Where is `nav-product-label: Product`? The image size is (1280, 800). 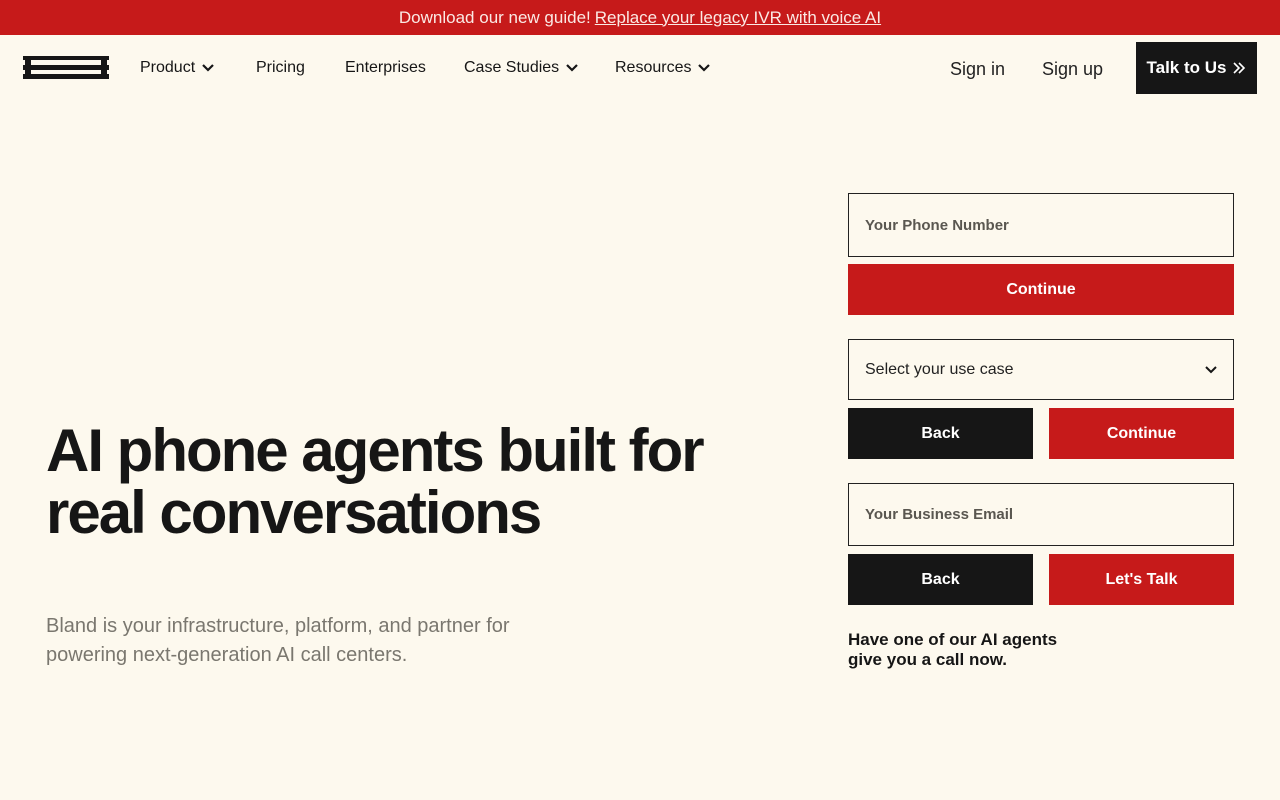 nav-product-label: Product is located at coordinates (168, 67).